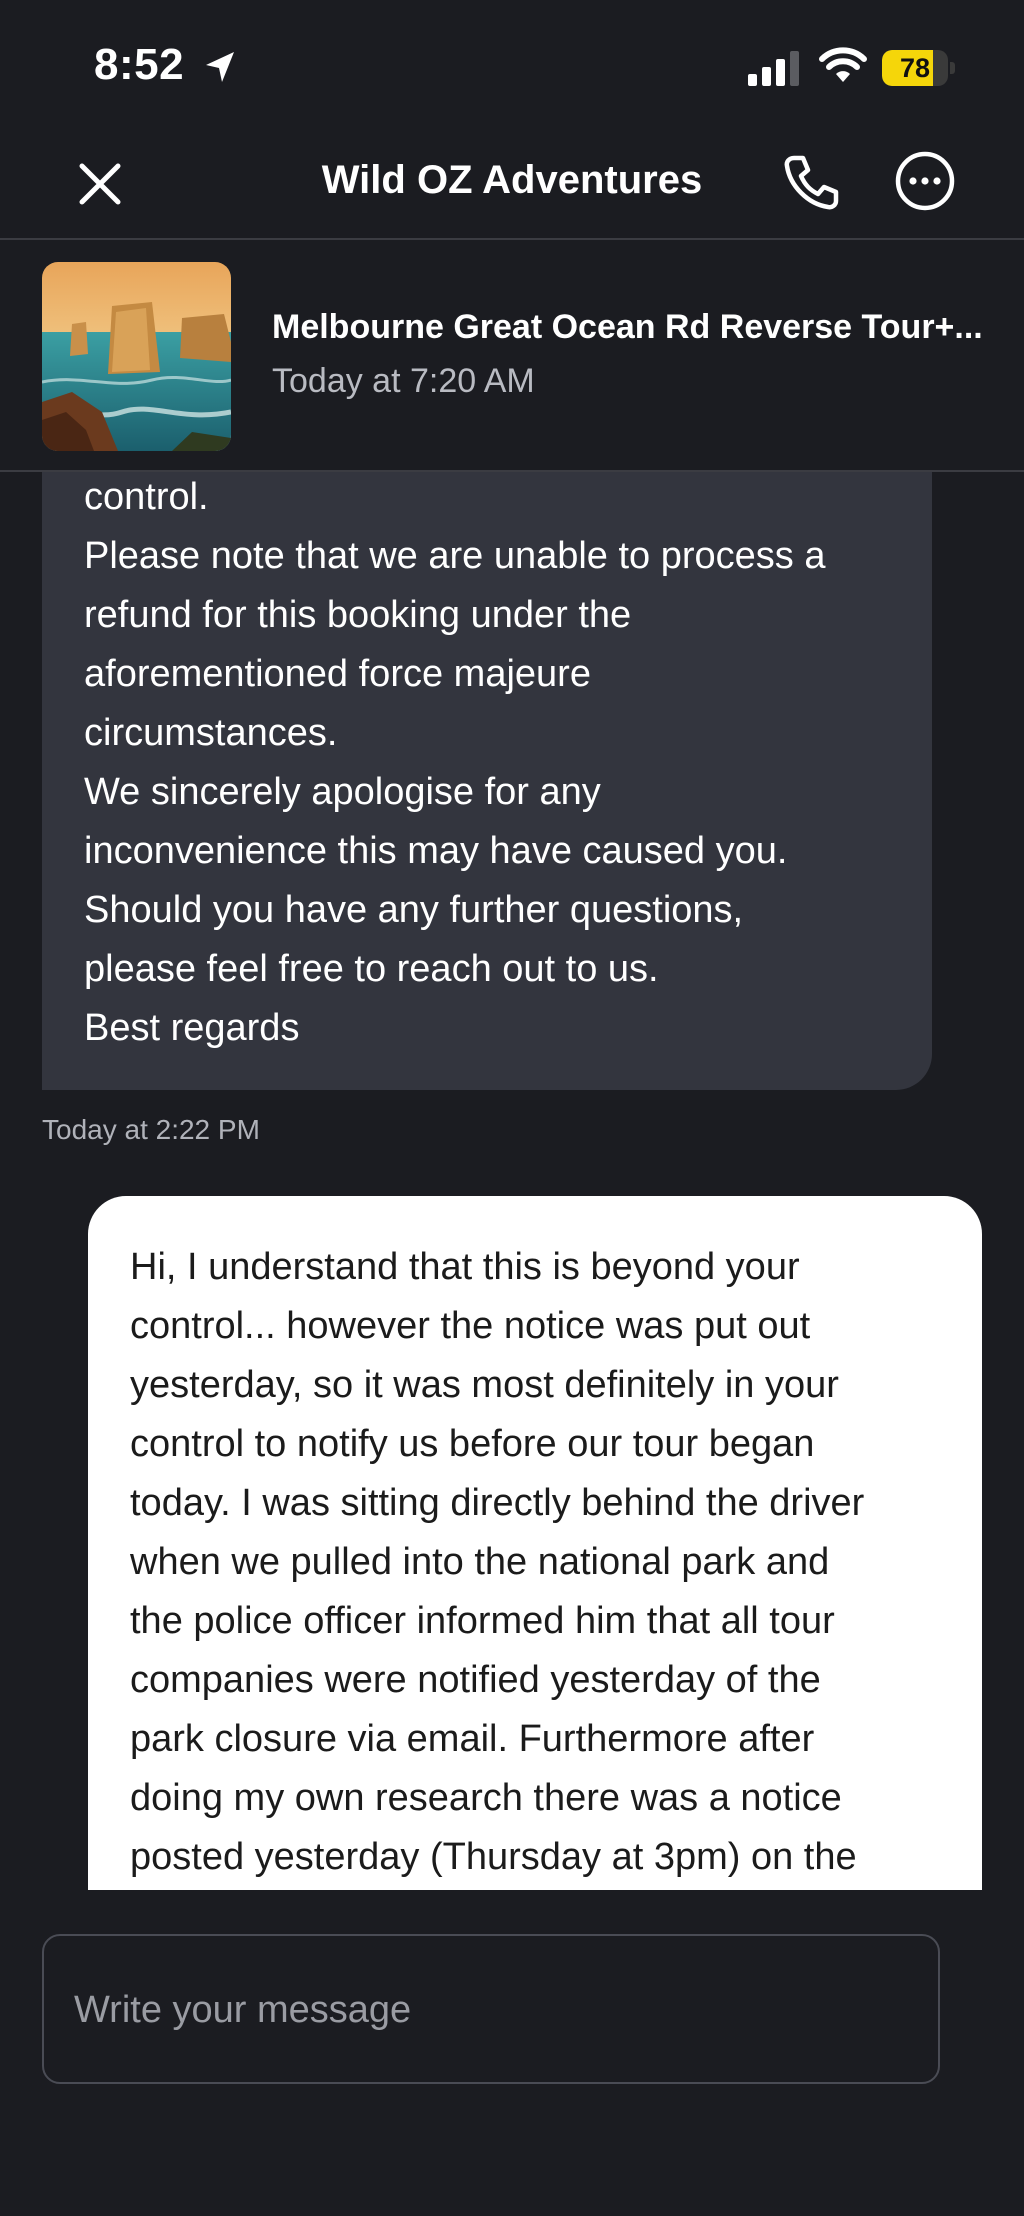 This screenshot has width=1024, height=2216. I want to click on battery-level: 78, so click(915, 68).